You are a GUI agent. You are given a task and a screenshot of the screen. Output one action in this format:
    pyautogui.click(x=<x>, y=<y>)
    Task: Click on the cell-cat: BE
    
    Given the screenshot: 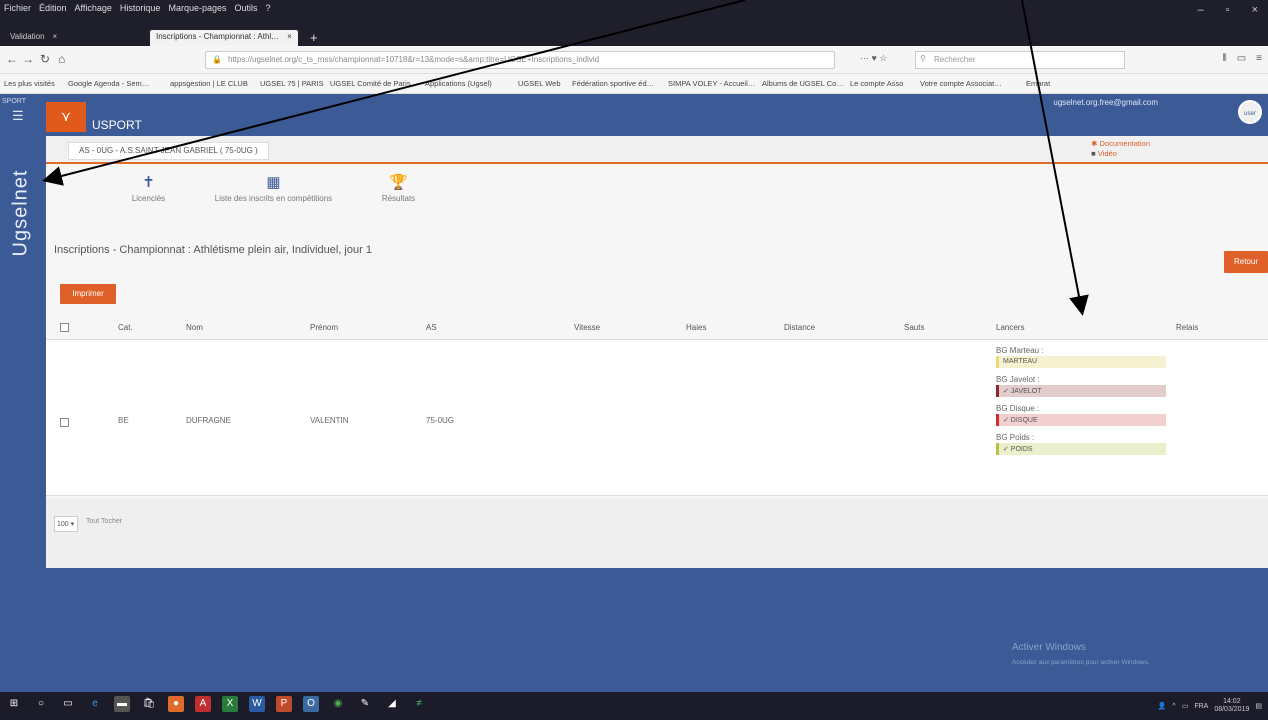 What is the action you would take?
    pyautogui.click(x=123, y=420)
    